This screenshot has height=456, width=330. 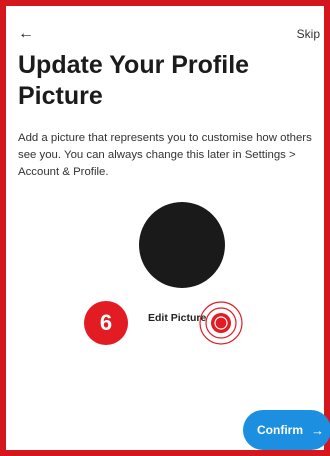 I want to click on tap-target-icon, so click(x=221, y=323).